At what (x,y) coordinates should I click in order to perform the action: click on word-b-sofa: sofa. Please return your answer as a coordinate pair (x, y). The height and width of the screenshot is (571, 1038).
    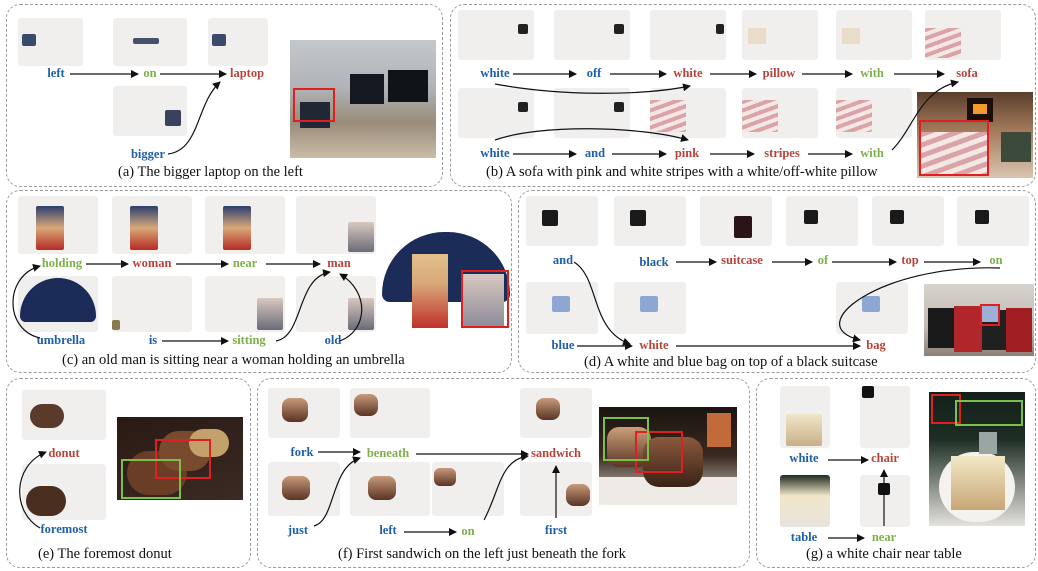
    Looking at the image, I should click on (967, 73).